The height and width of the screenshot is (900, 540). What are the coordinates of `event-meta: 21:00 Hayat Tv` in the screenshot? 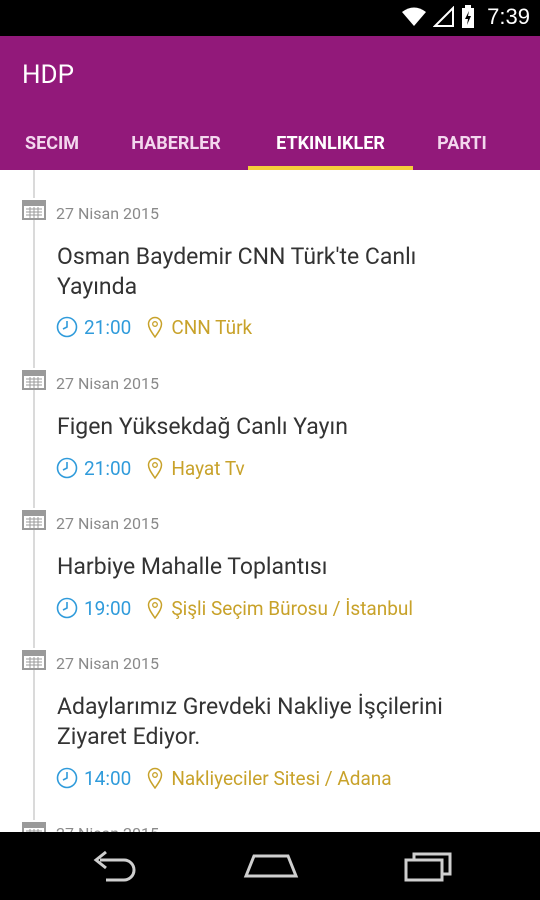 It's located at (150, 468).